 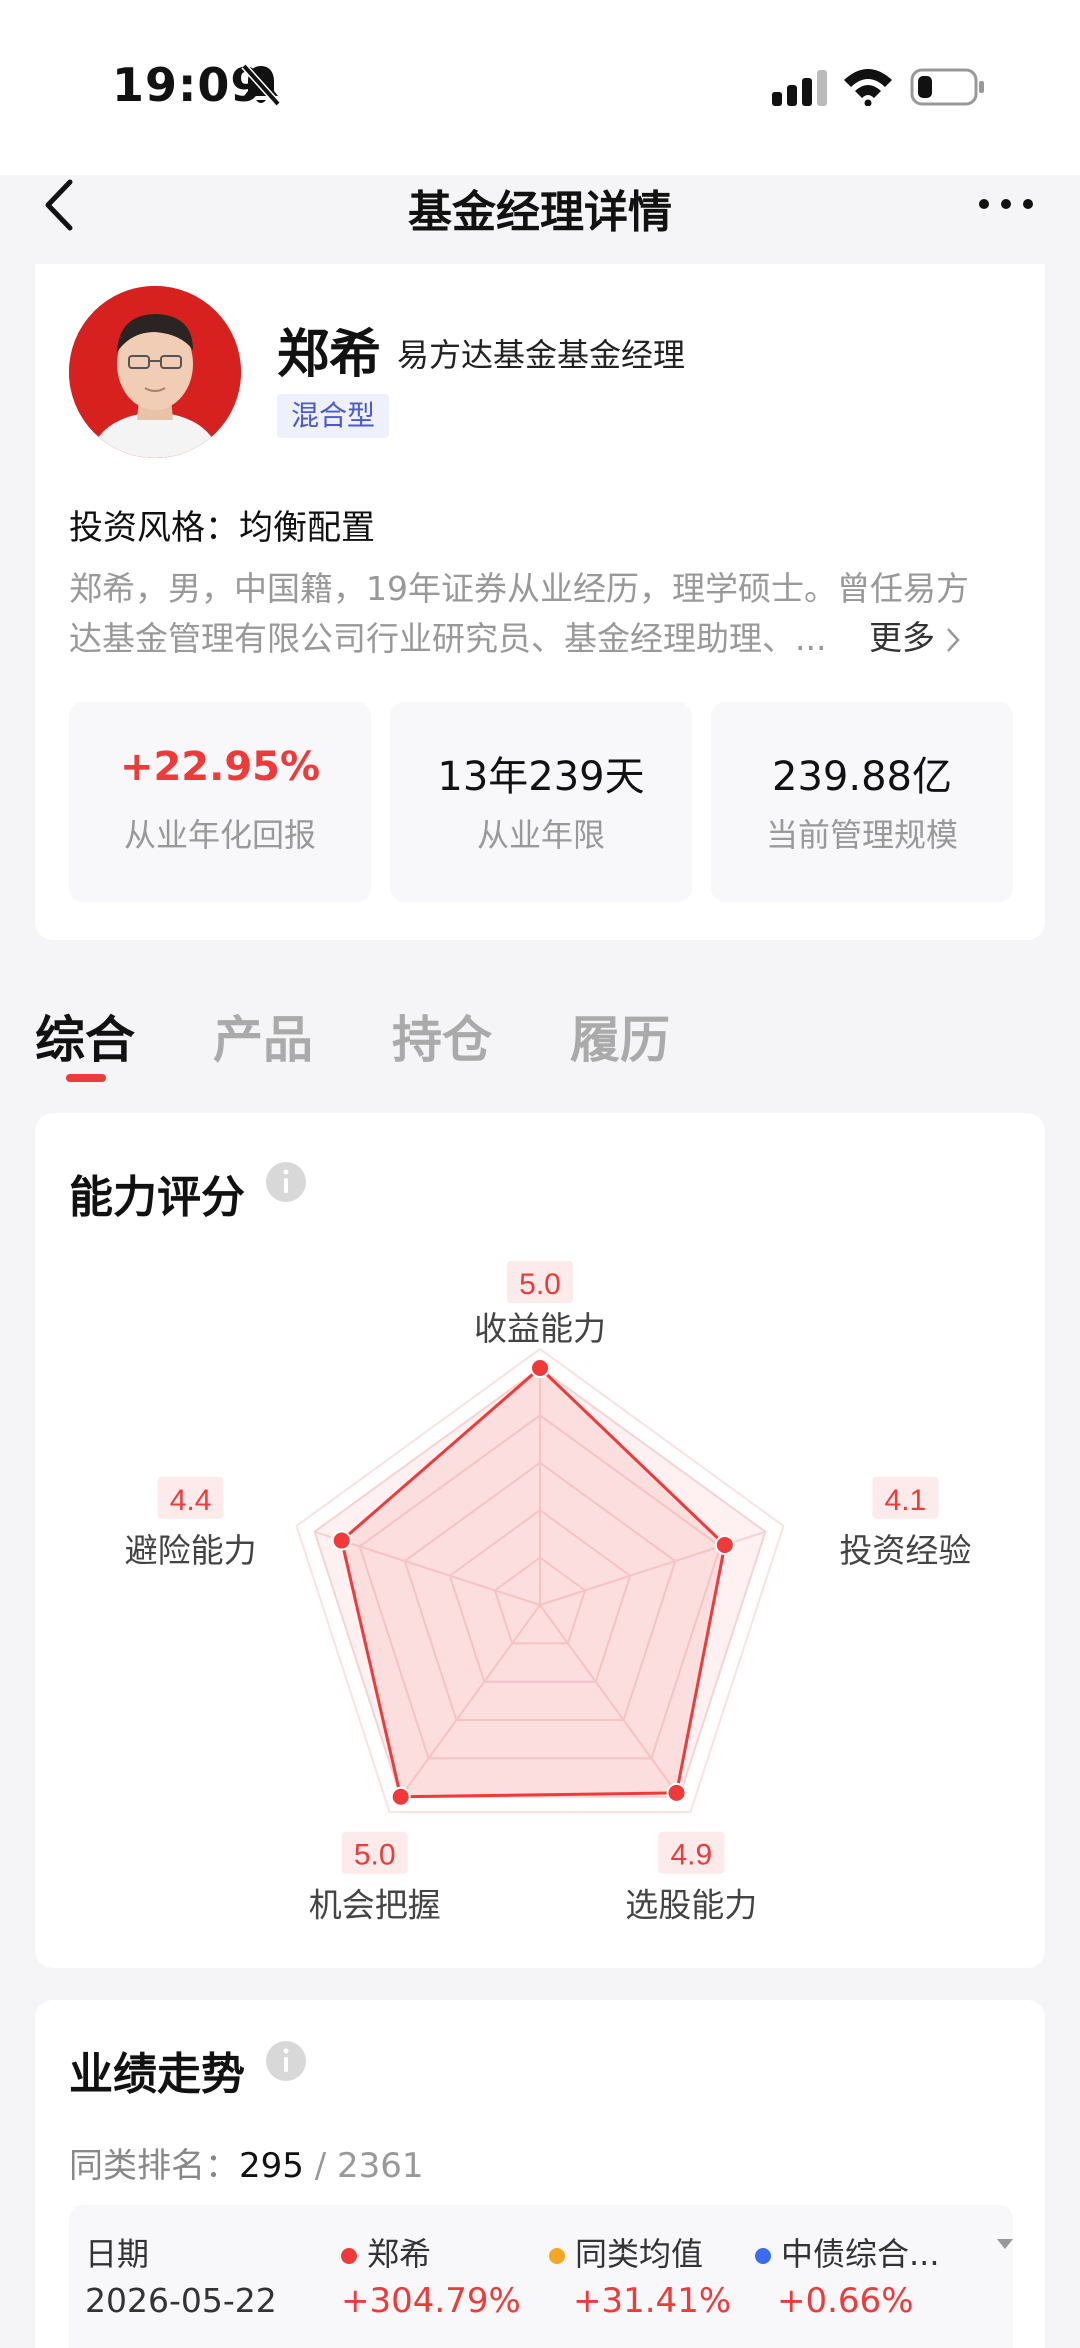 I want to click on peer-rank: 同类排名：295 / 2361, so click(x=246, y=2166).